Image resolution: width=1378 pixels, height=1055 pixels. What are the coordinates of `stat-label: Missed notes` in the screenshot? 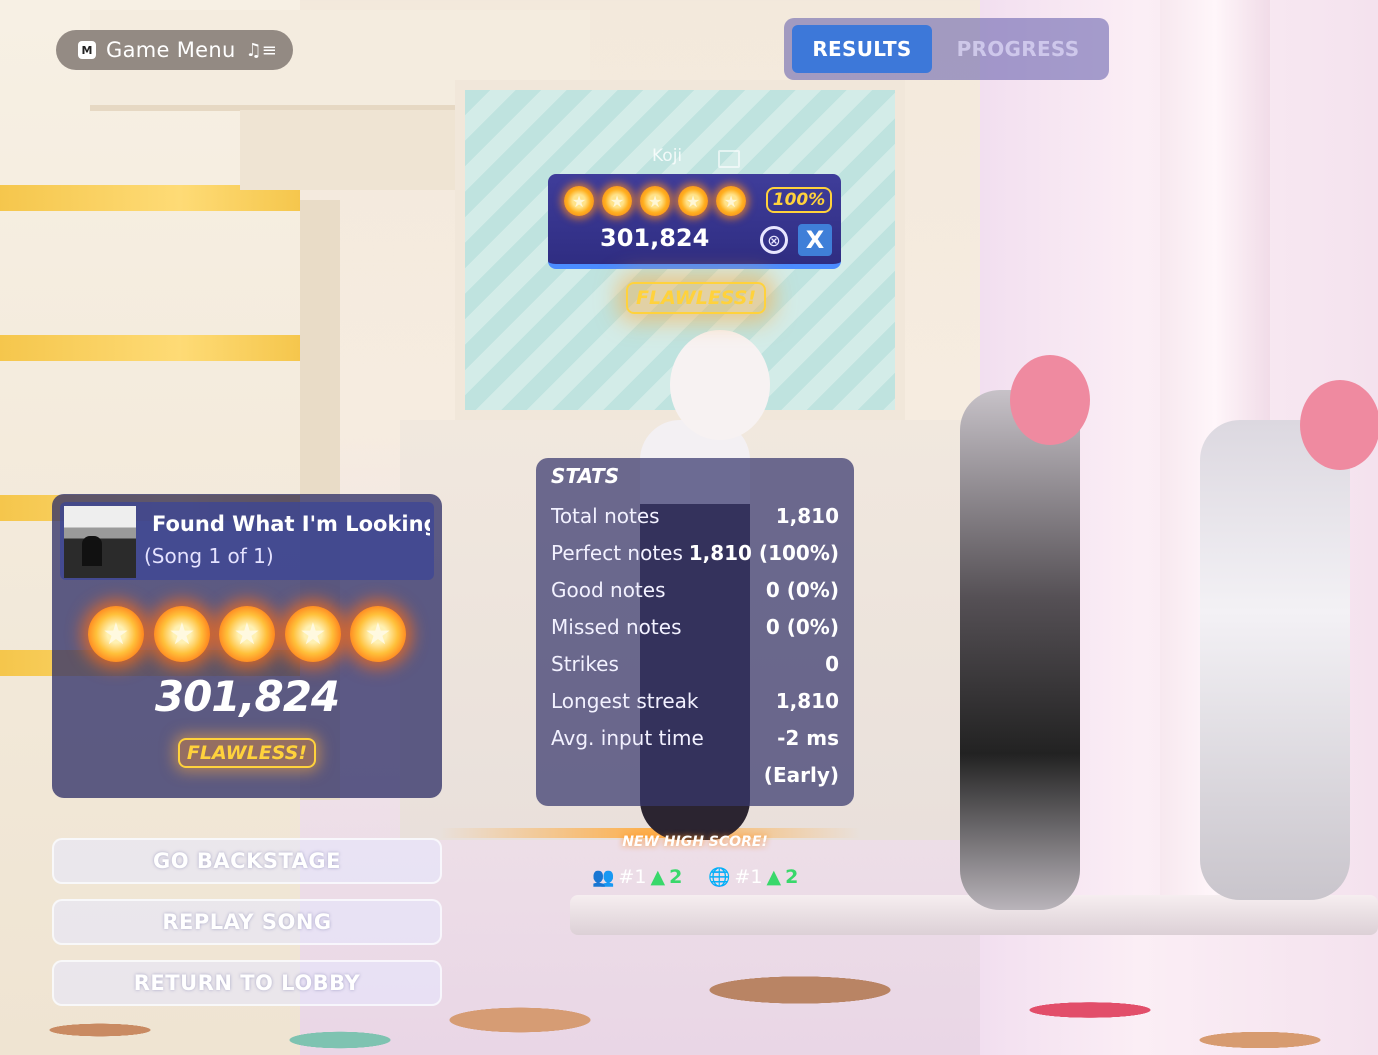 It's located at (616, 627).